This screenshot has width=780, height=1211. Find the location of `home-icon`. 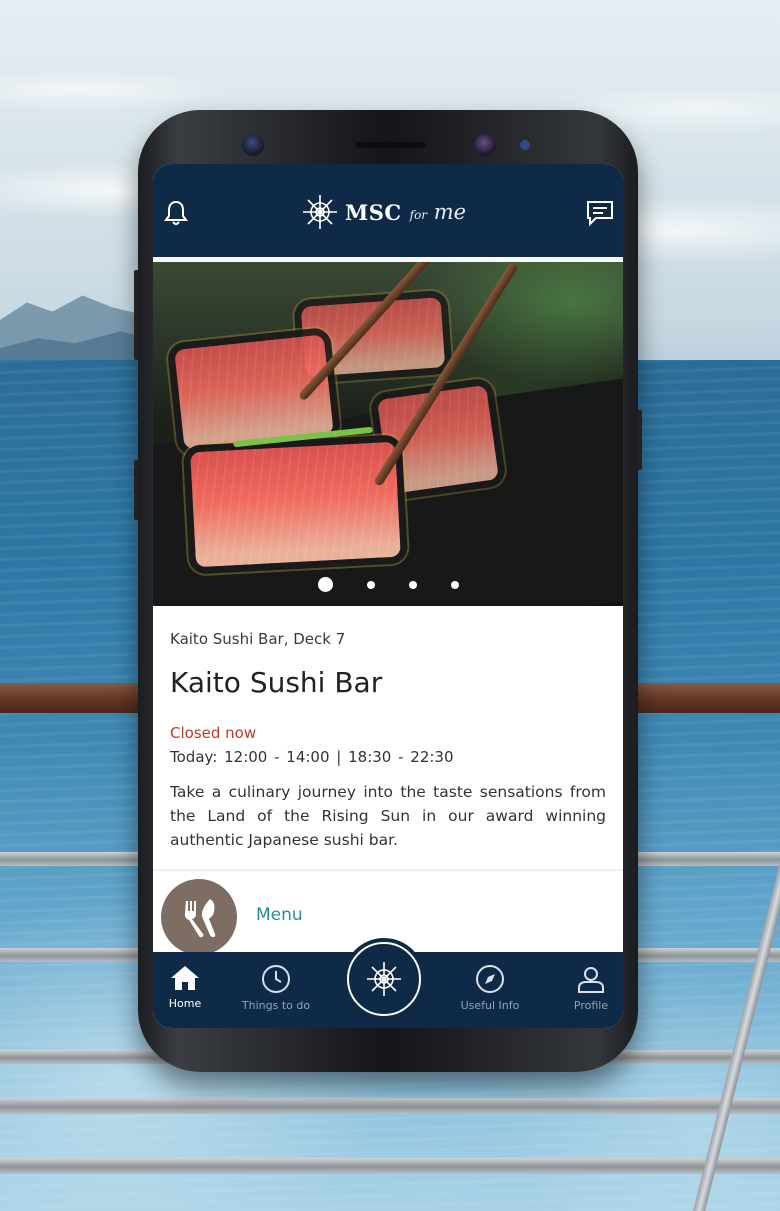

home-icon is located at coordinates (185, 978).